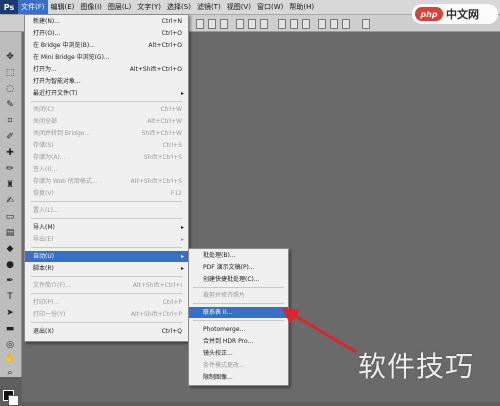 Image resolution: width=500 pixels, height=406 pixels. I want to click on menu-item-import: 导入(M) ▸, so click(106, 227).